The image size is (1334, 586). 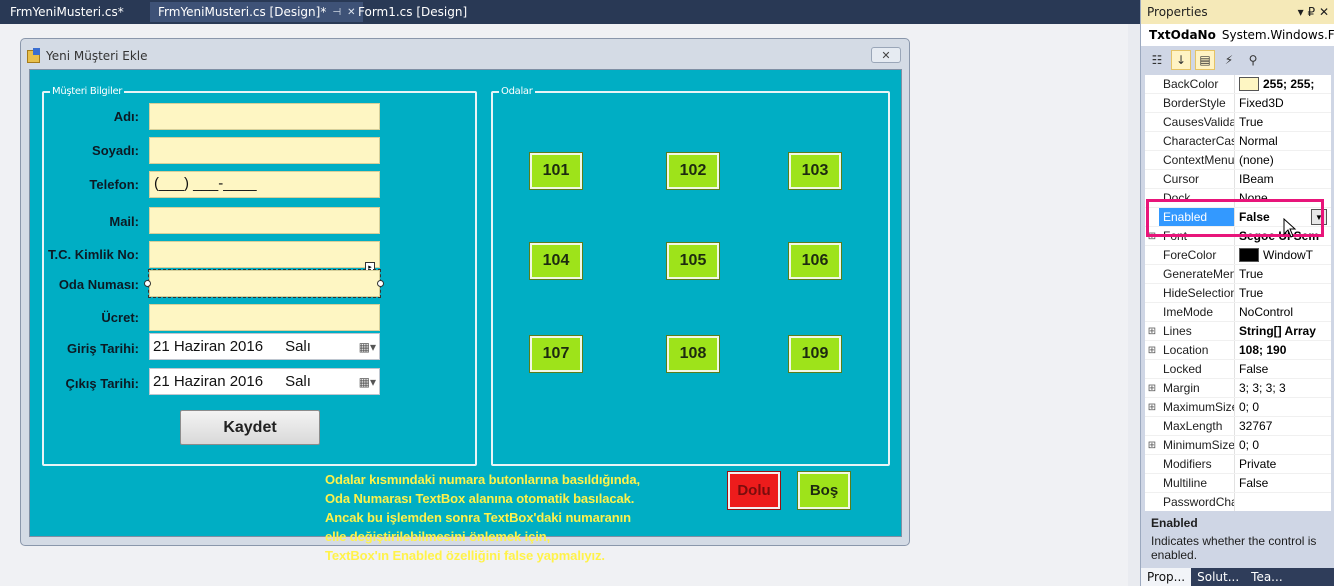 What do you see at coordinates (264, 116) in the screenshot?
I see `name-input` at bounding box center [264, 116].